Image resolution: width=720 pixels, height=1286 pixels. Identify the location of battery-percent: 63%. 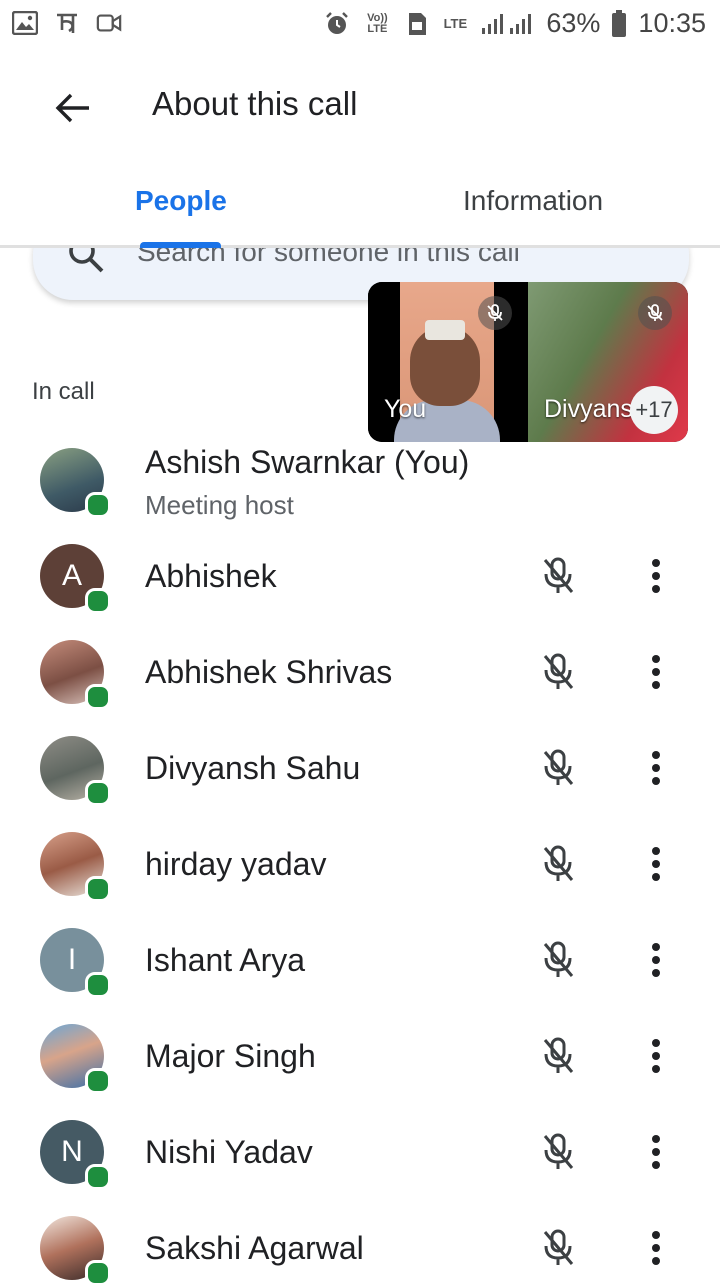
(573, 23).